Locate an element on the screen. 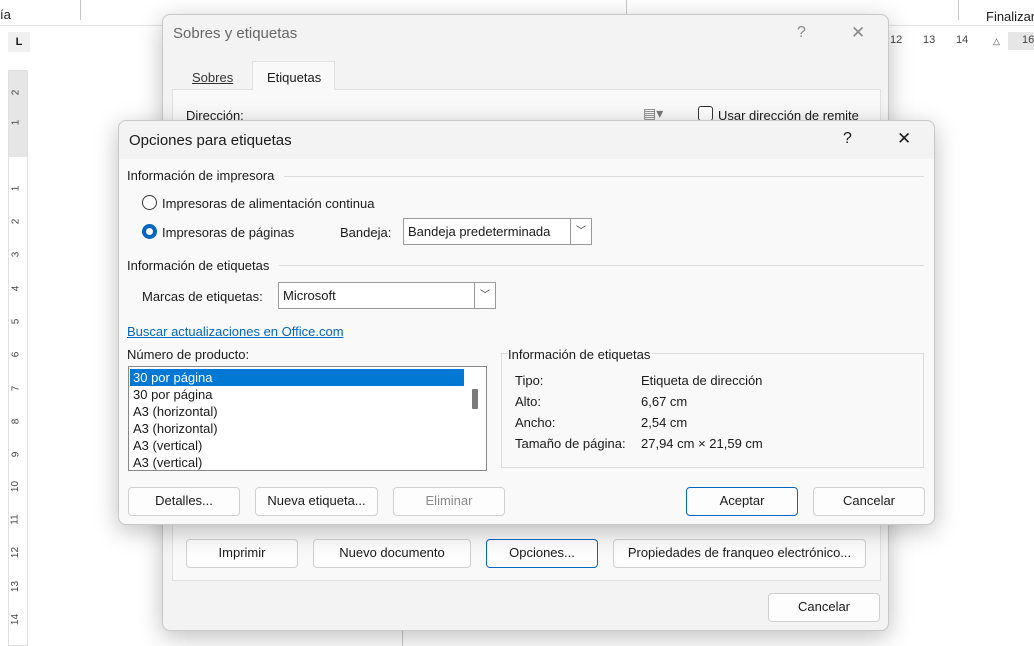  ruler-num: 4 is located at coordinates (16, 288).